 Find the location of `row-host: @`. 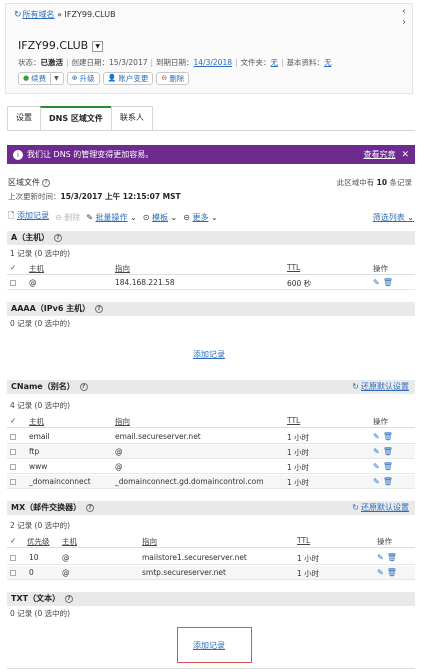

row-host: @ is located at coordinates (66, 572).